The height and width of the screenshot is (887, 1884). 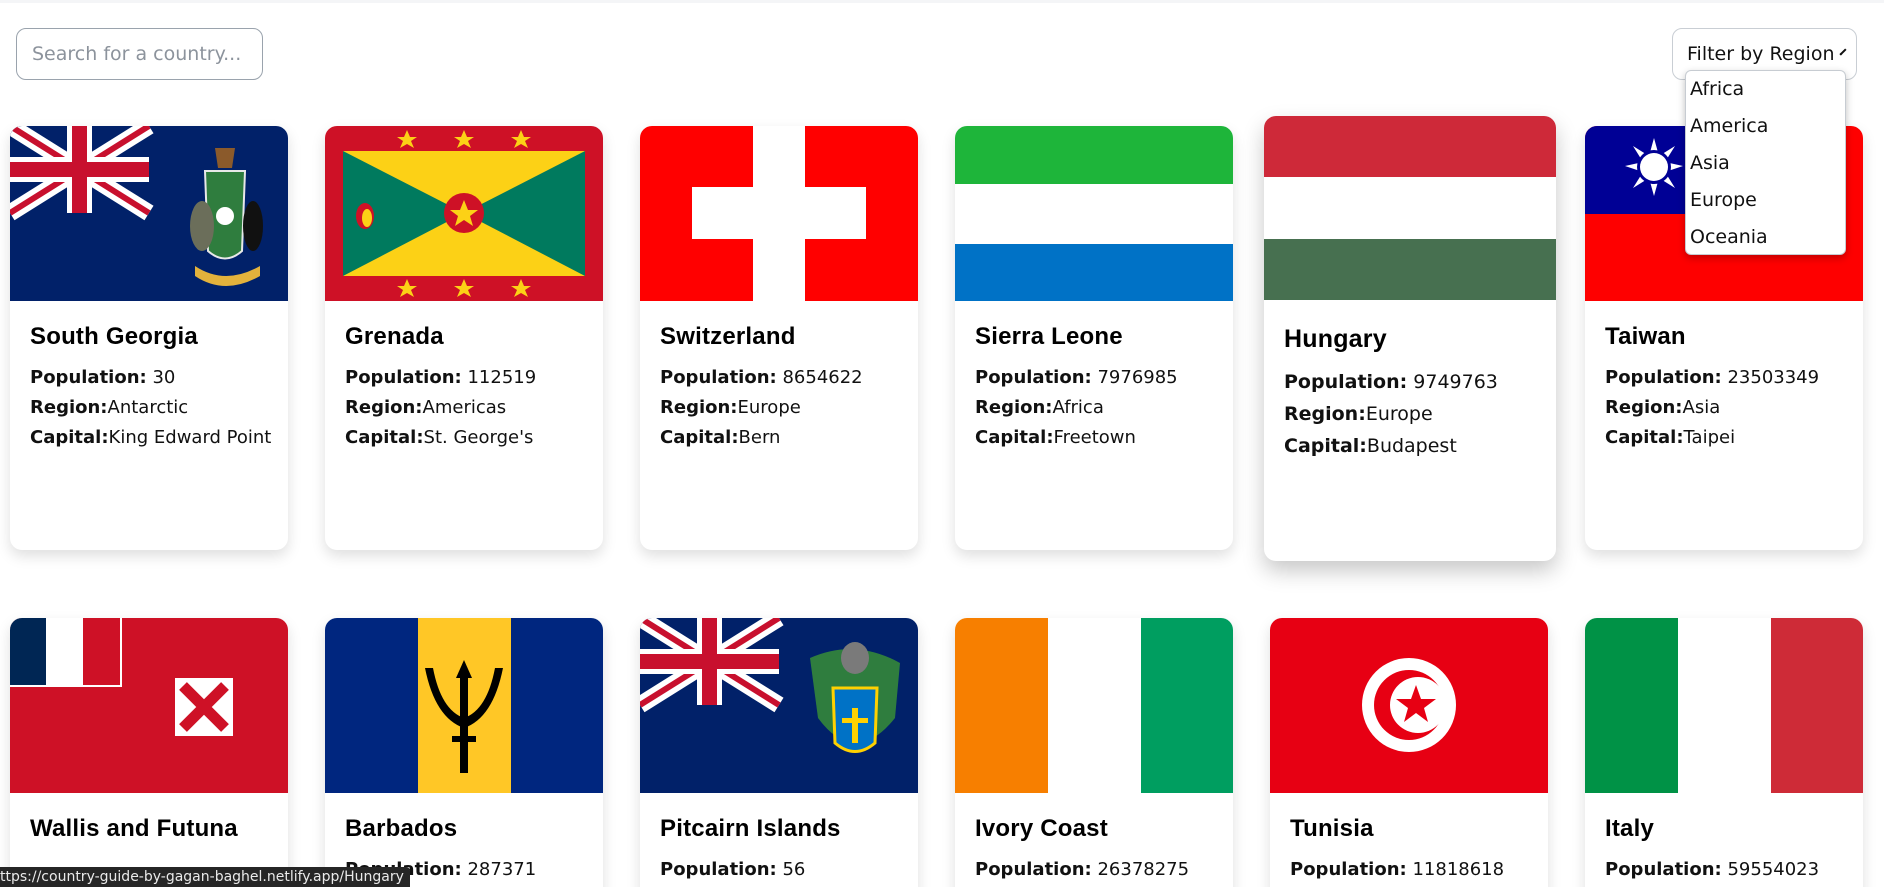 I want to click on country-card-wallis-and-futuna: Wallis and Futuna, so click(x=149, y=752).